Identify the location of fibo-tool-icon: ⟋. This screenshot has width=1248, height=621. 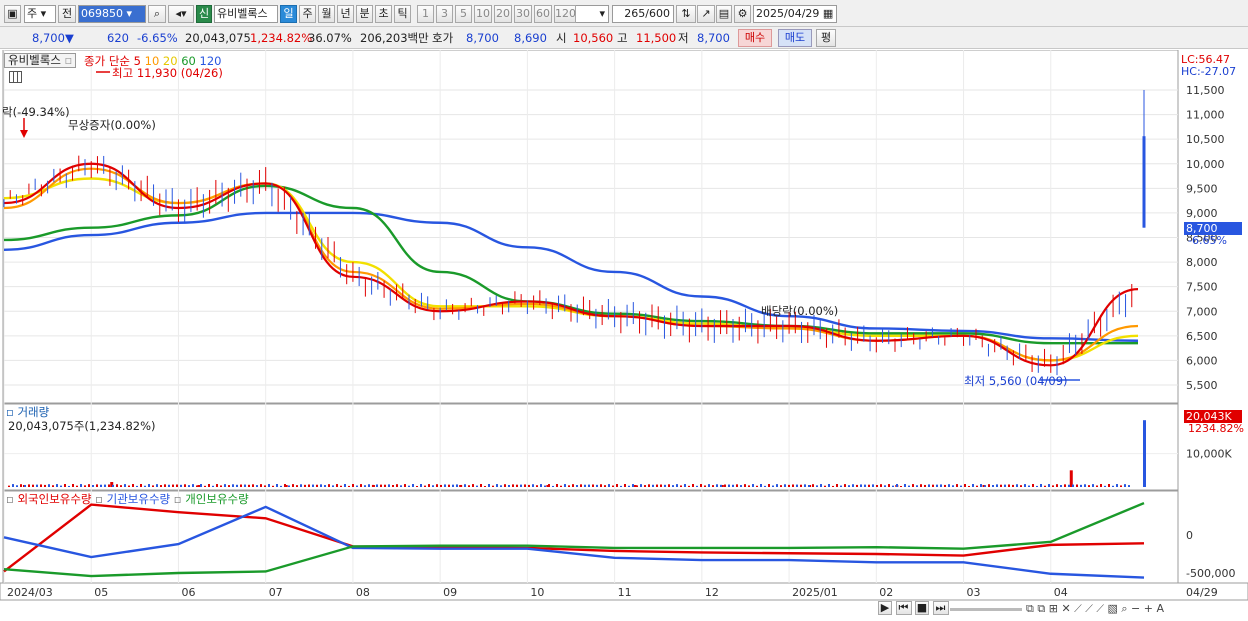
(1100, 608).